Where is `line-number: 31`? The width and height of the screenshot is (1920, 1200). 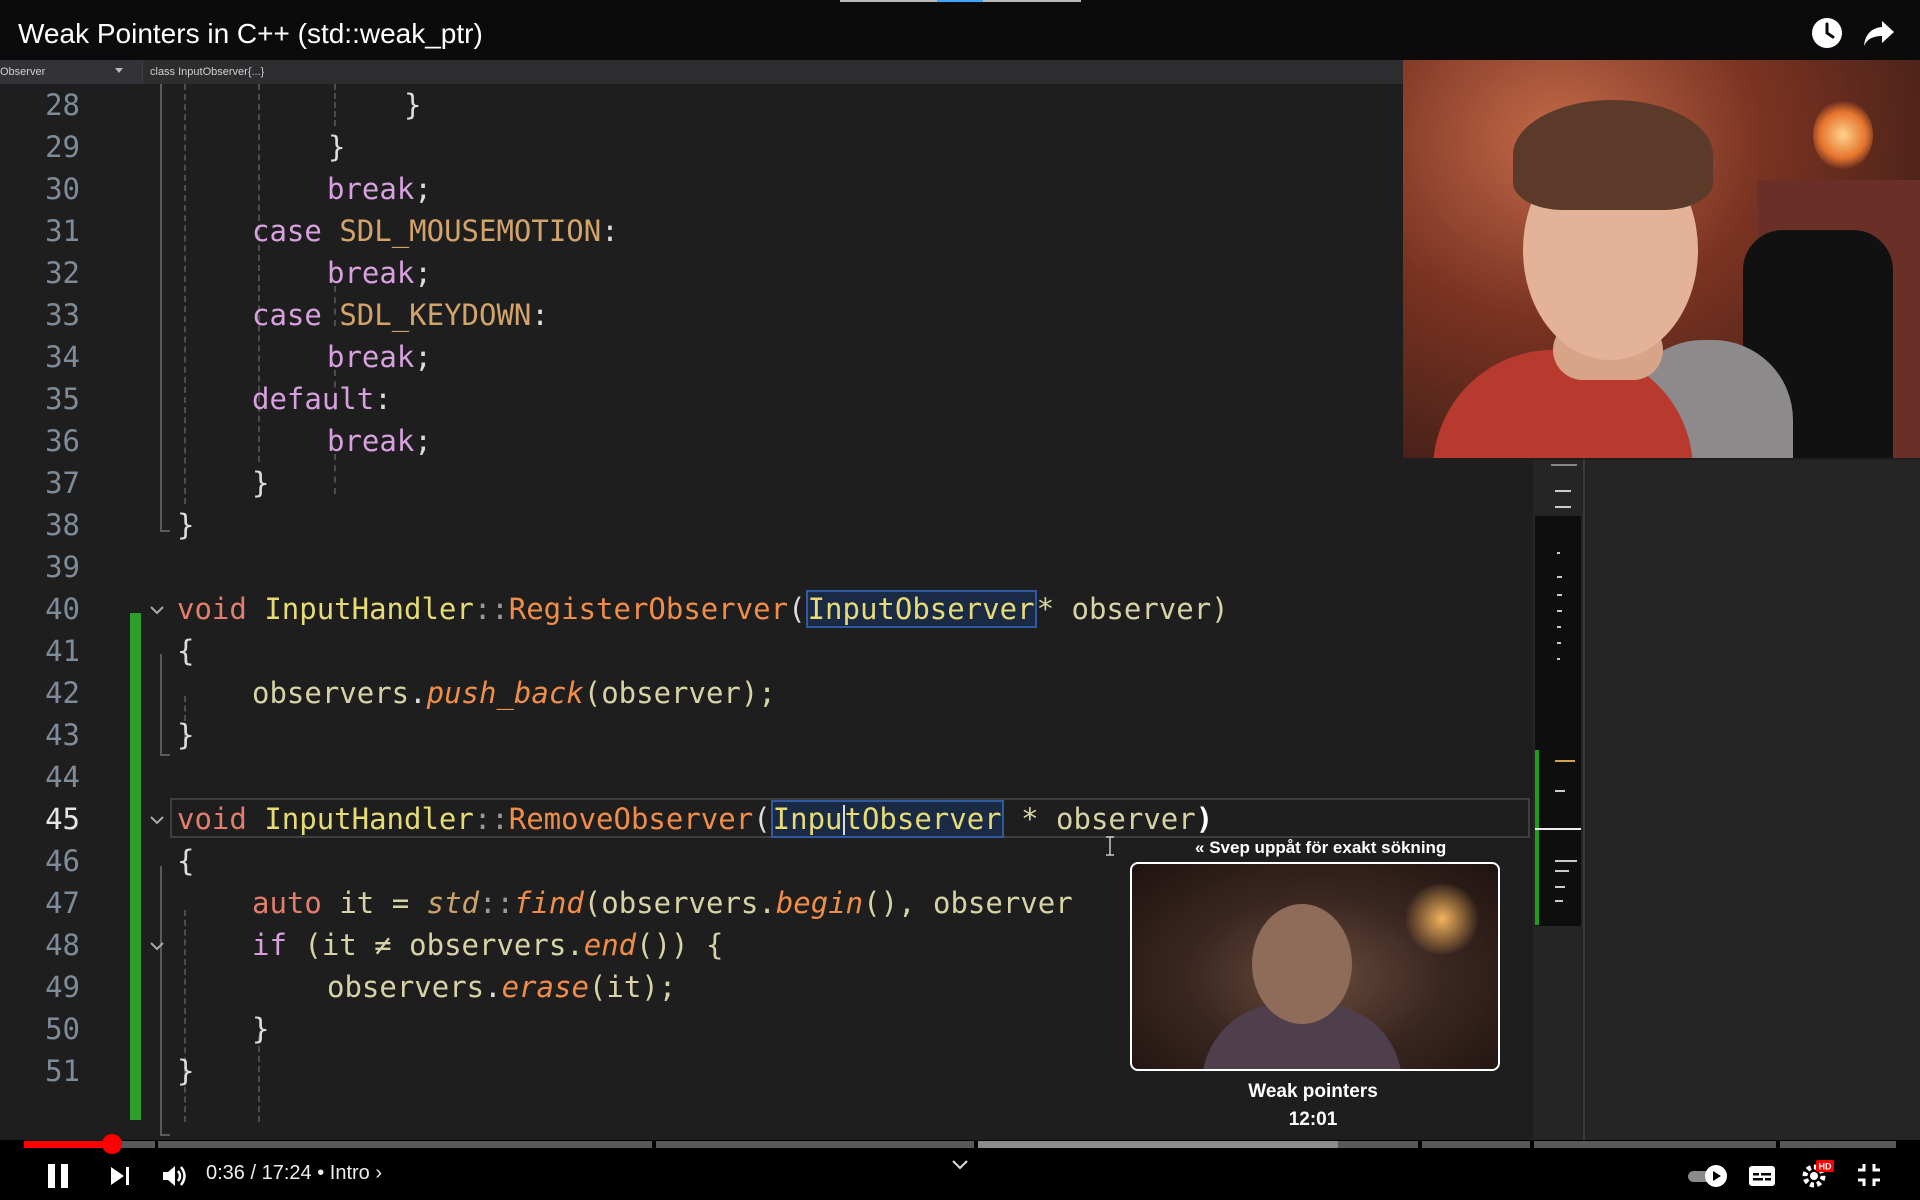 line-number: 31 is located at coordinates (62, 231).